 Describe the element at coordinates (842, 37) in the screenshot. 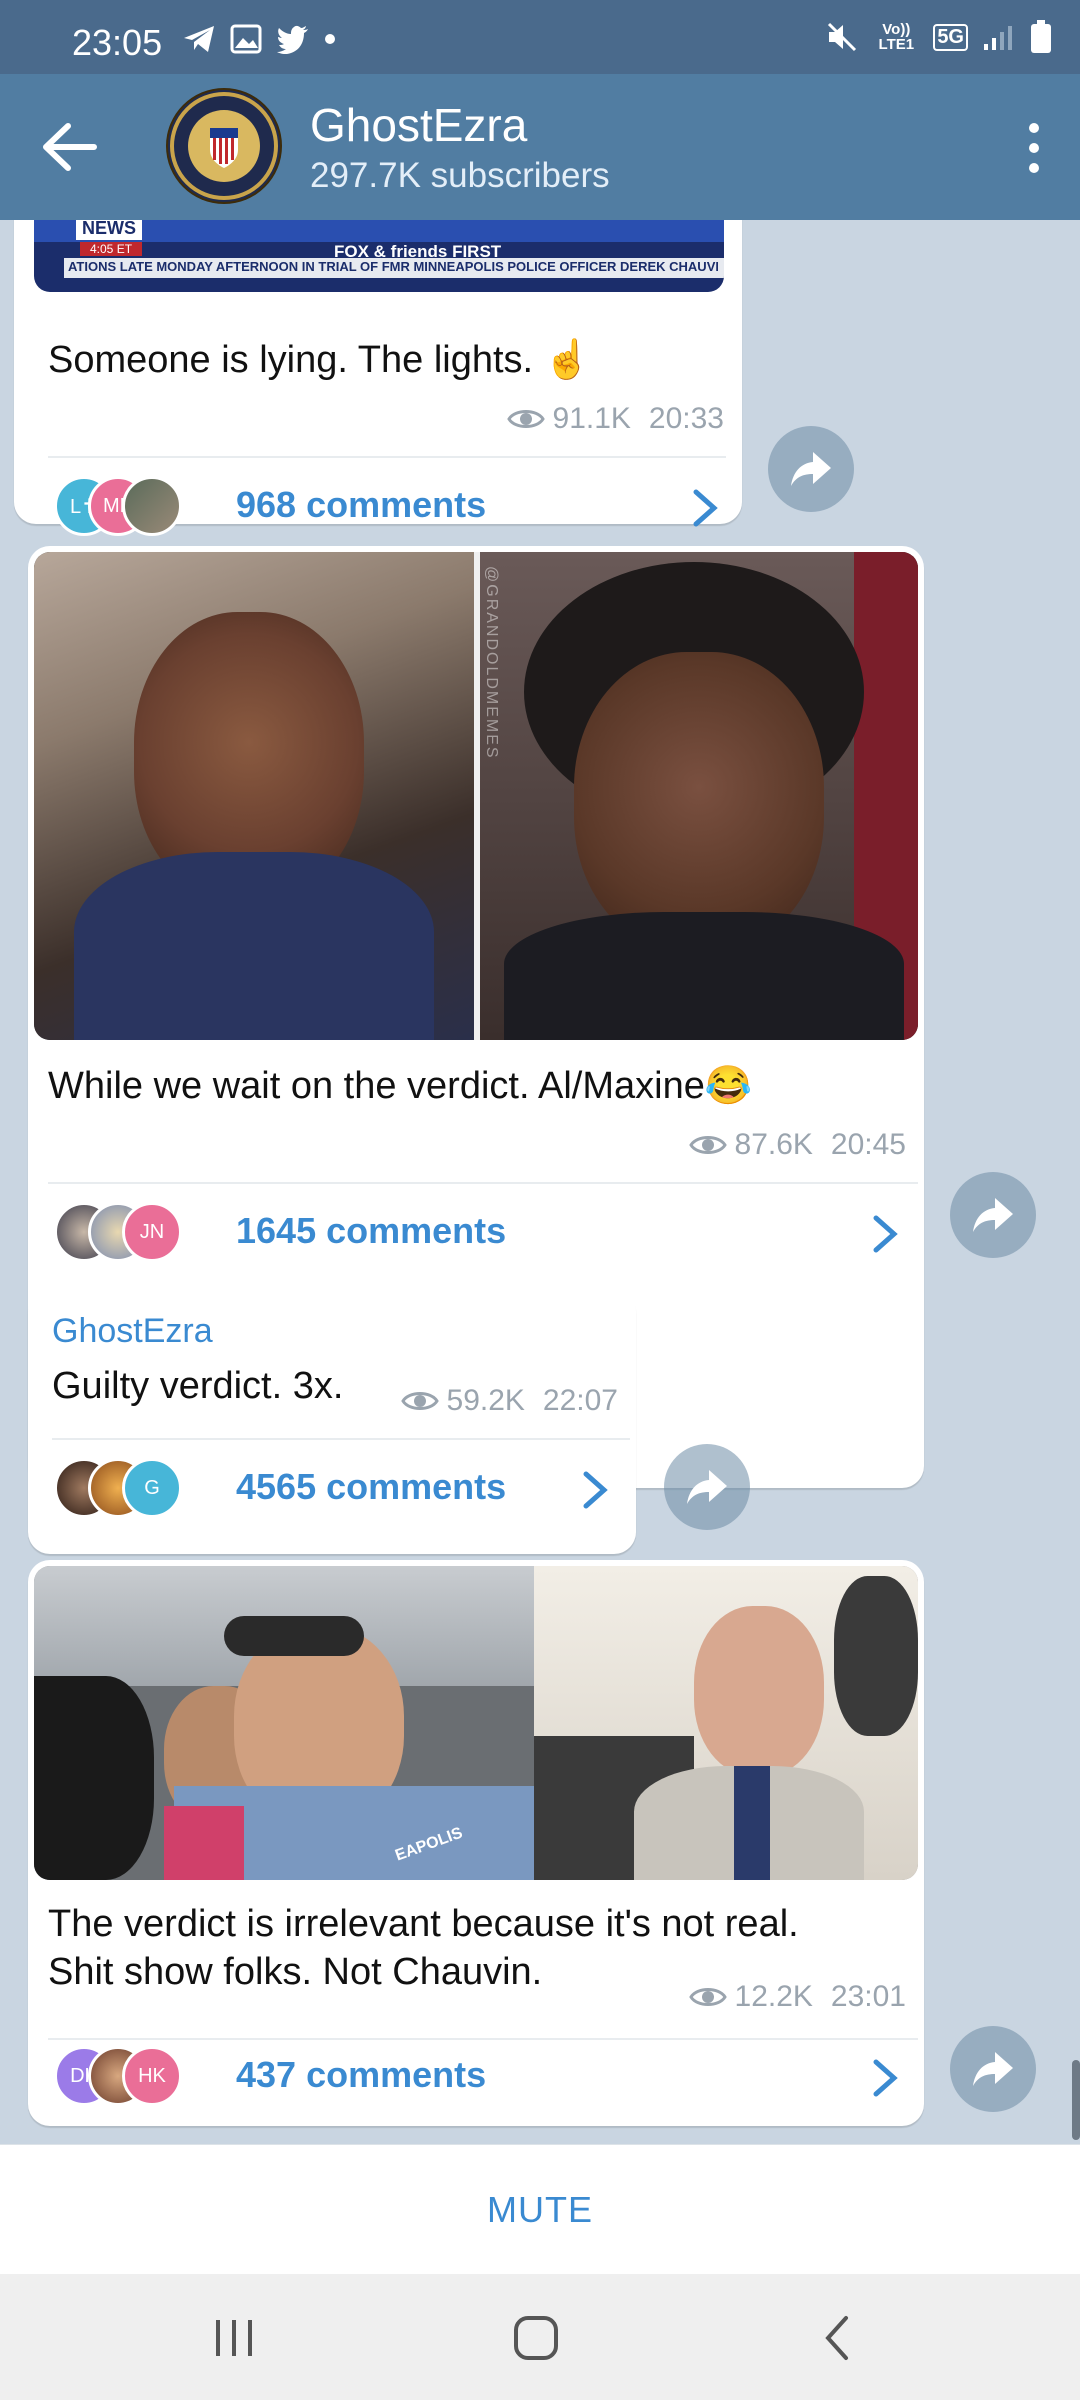

I see `mute-icon` at that location.